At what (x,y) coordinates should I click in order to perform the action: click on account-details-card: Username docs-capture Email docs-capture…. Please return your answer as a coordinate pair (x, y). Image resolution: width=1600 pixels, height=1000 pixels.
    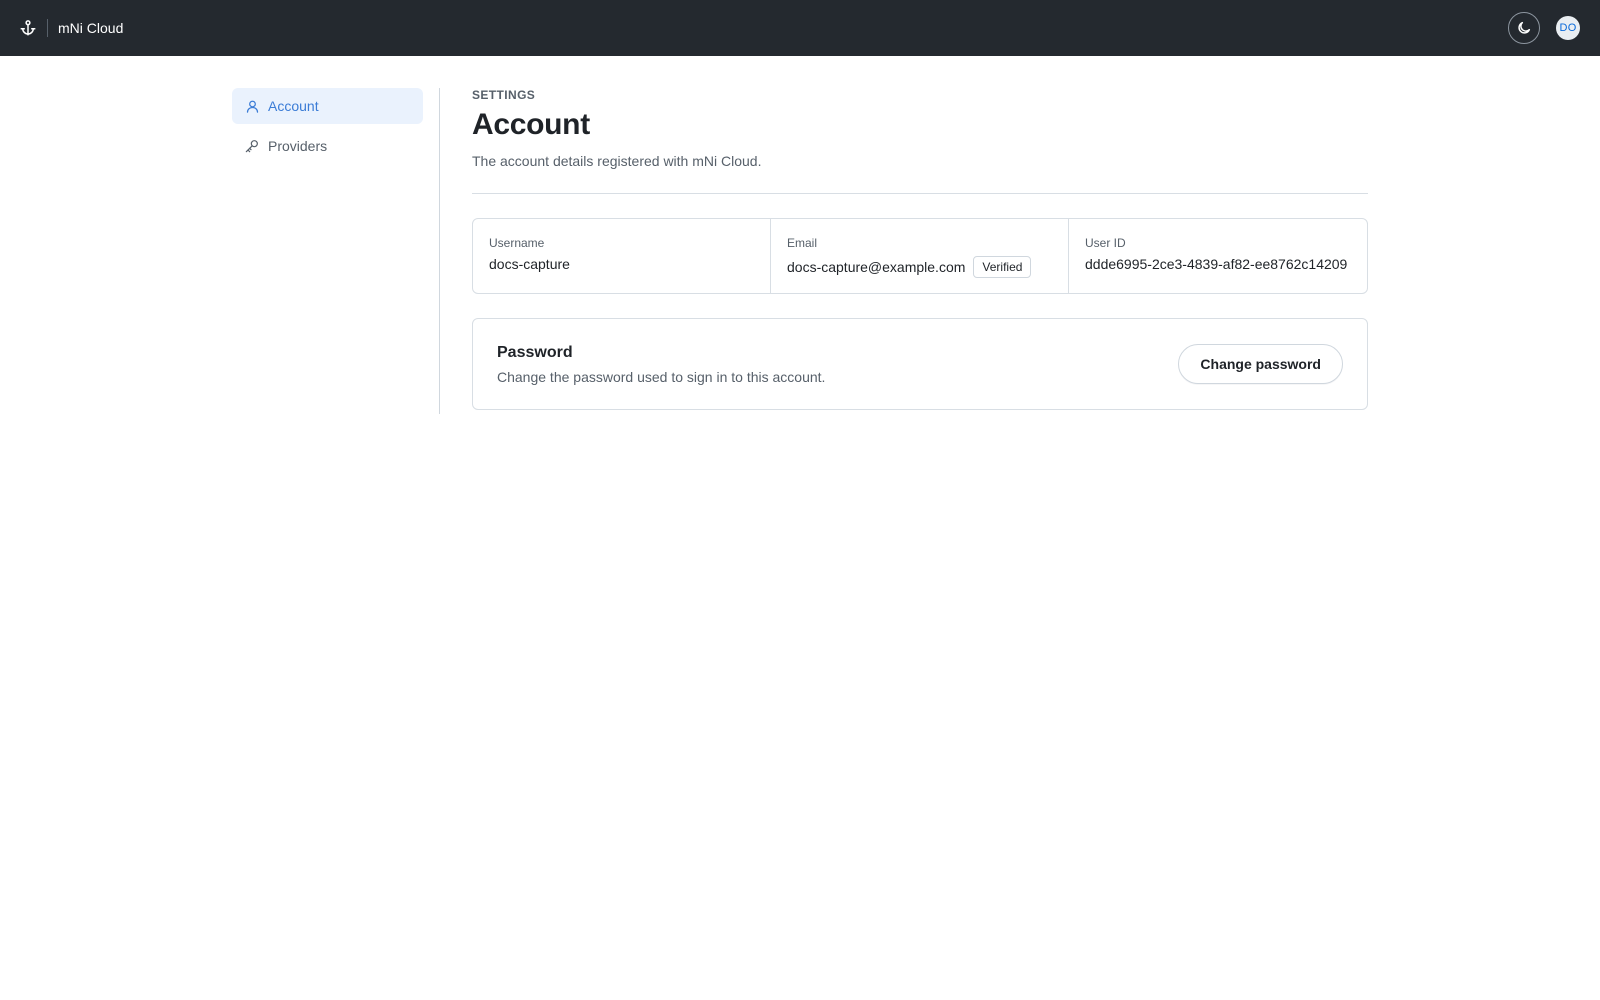
    Looking at the image, I should click on (920, 256).